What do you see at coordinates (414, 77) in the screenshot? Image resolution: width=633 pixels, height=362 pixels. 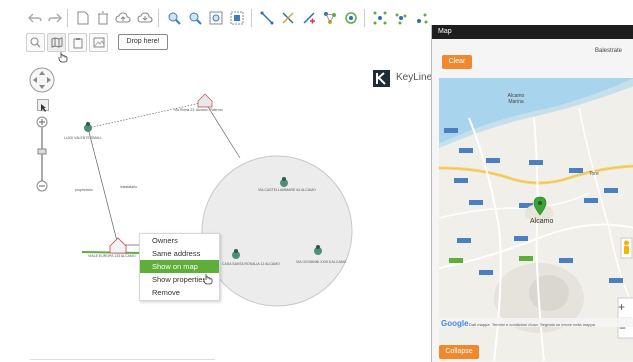 I see `keyline-logo-text: KeyLine` at bounding box center [414, 77].